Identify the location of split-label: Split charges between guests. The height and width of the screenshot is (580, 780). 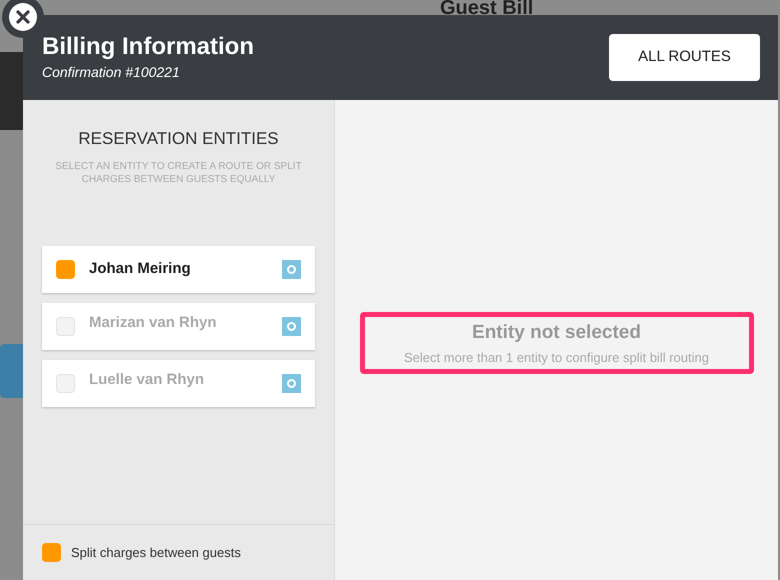
(156, 553).